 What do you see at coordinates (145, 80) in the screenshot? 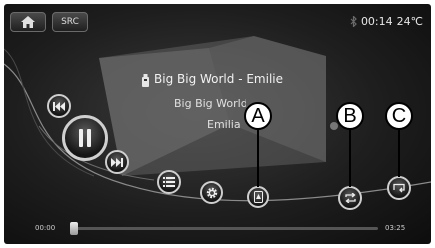
I see `usb-icon` at bounding box center [145, 80].